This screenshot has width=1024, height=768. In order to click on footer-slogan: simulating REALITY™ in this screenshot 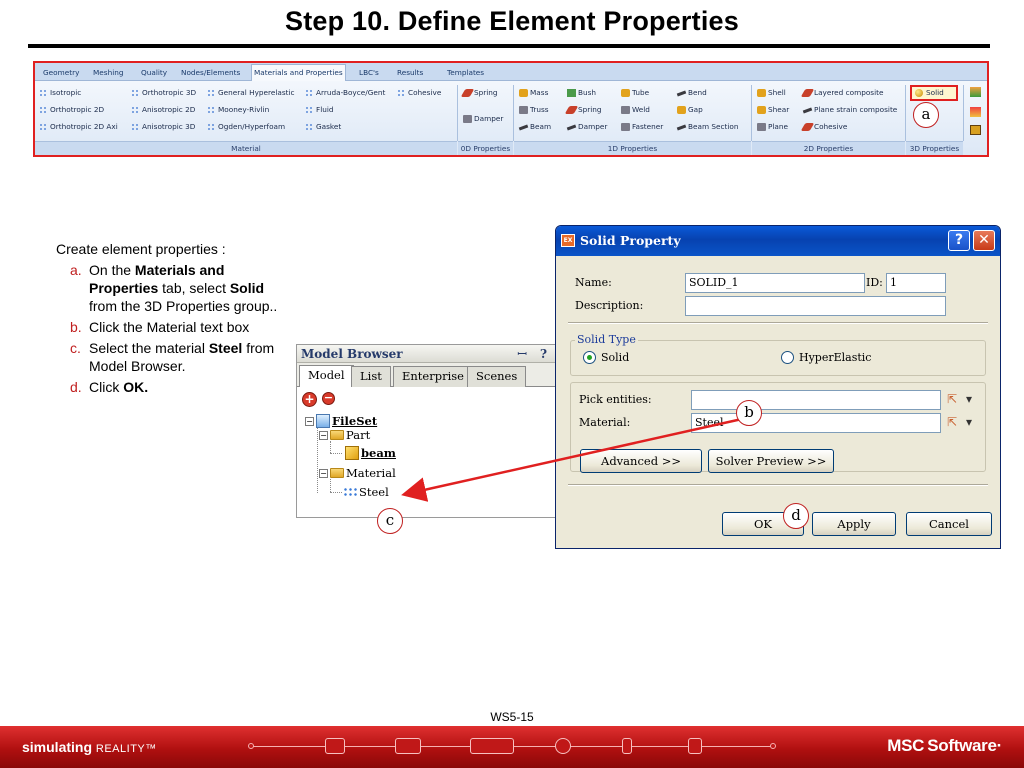, I will do `click(89, 747)`.